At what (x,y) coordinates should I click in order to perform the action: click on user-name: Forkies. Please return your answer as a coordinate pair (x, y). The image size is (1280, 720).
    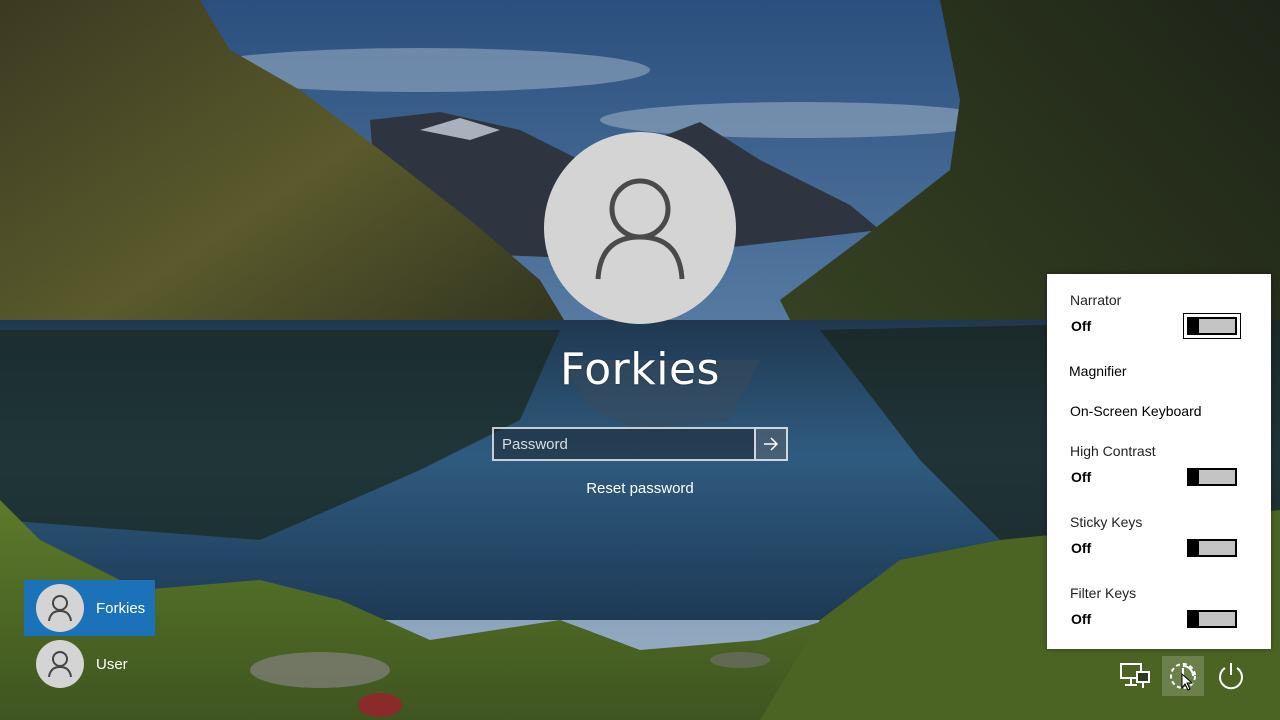
    Looking at the image, I should click on (121, 608).